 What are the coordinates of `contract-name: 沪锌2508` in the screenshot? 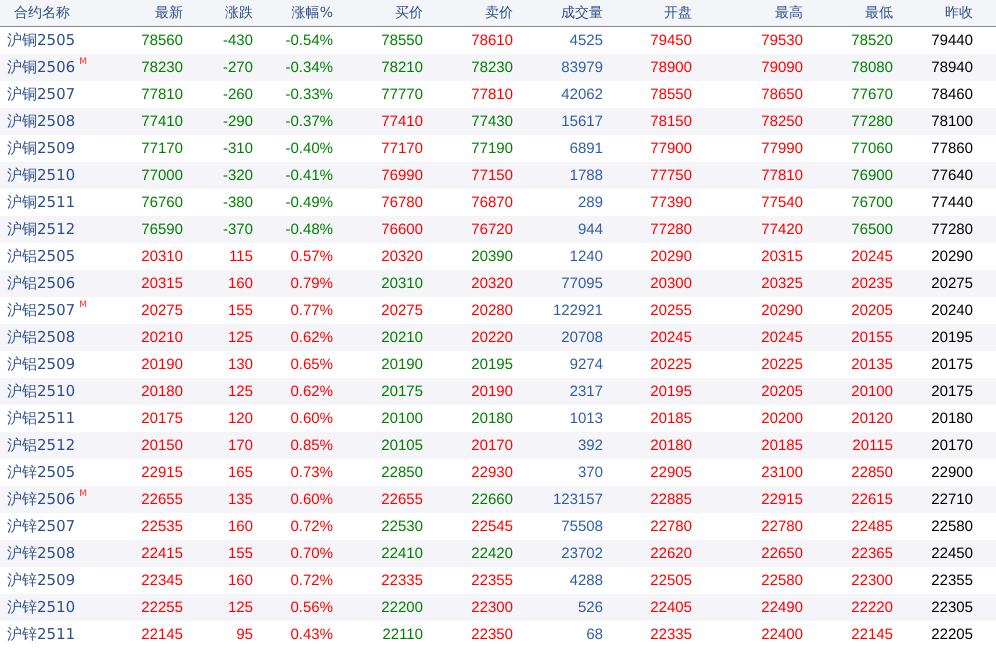 It's located at (41, 553).